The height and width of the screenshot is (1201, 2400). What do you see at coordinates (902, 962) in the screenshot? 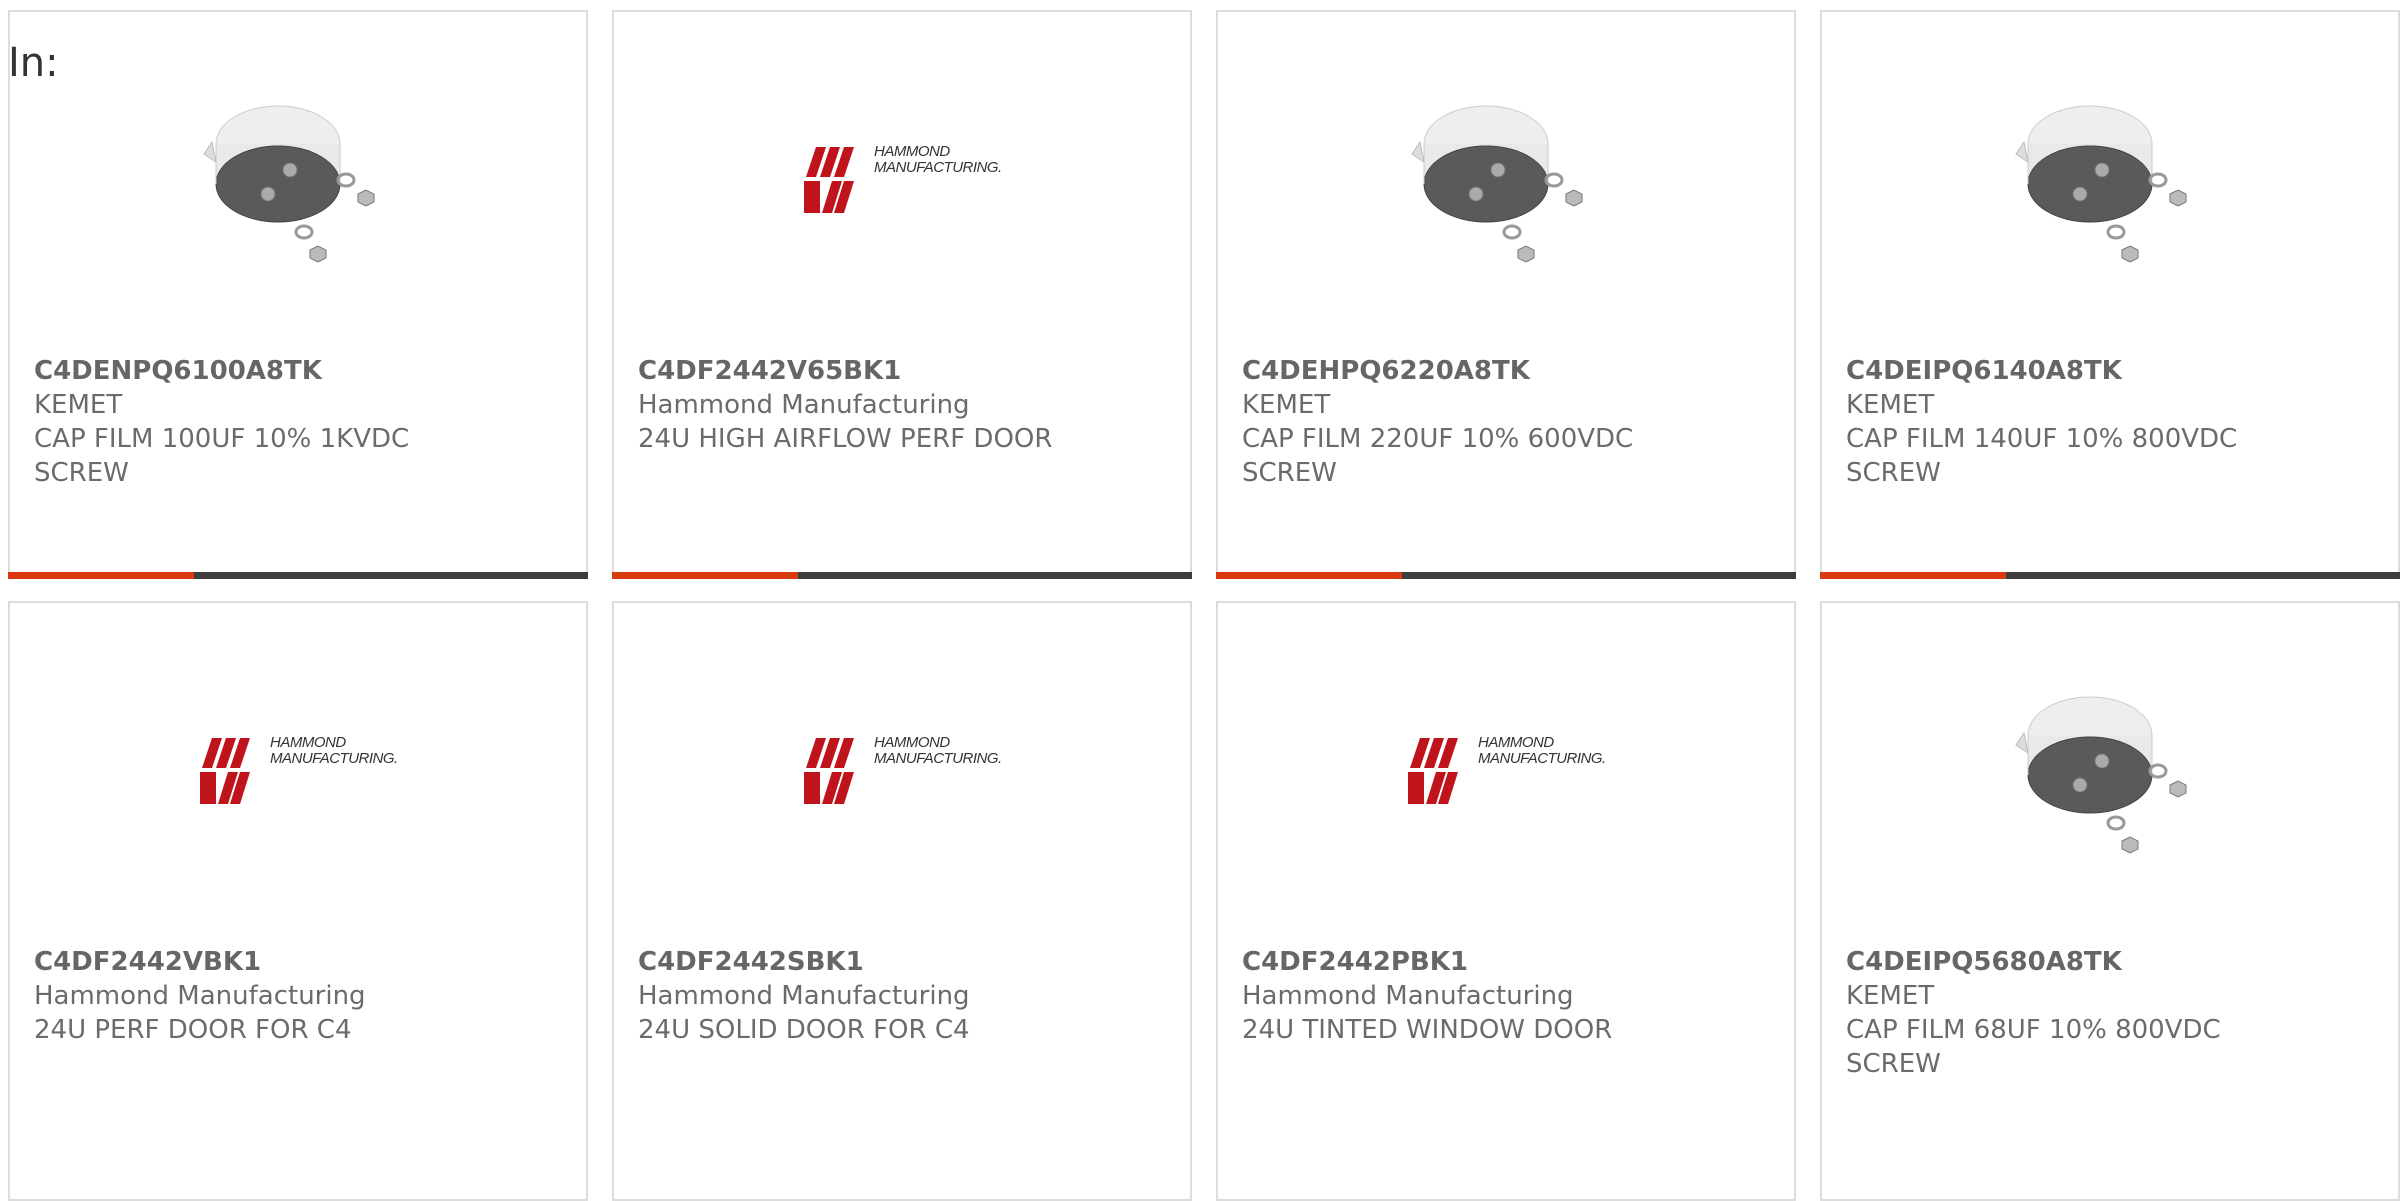
I see `part-number-link: C4DF2442SBK1` at bounding box center [902, 962].